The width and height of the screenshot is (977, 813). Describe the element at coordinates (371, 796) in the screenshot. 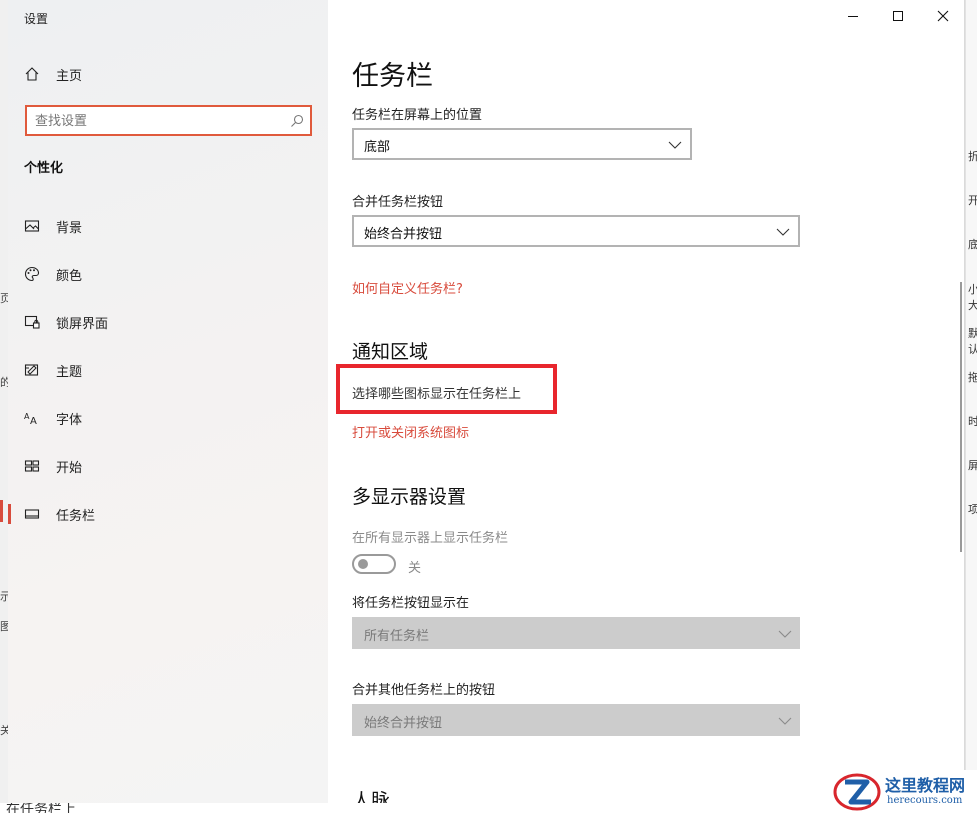

I see `people-title: 人脉` at that location.